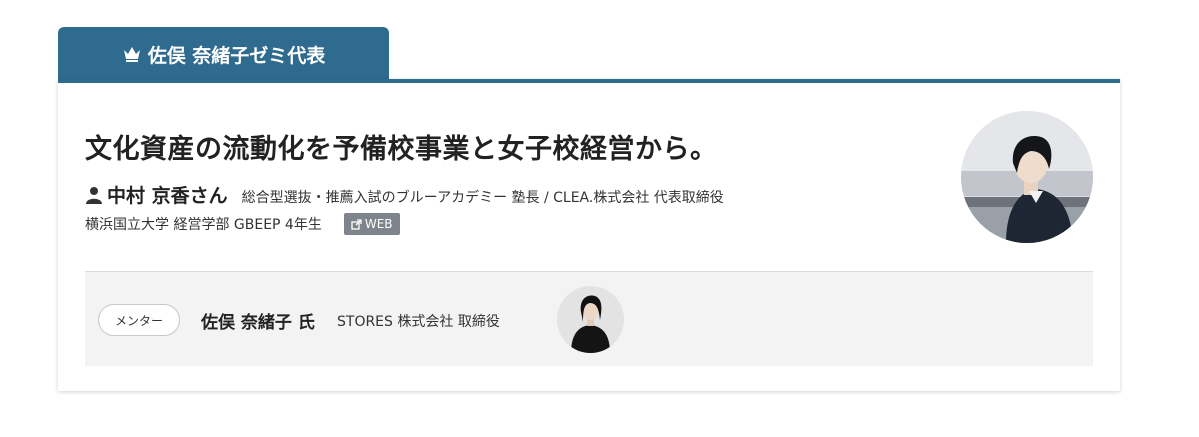 The image size is (1199, 437). I want to click on mentor-role: STORES 株式会社 取締役, so click(418, 322).